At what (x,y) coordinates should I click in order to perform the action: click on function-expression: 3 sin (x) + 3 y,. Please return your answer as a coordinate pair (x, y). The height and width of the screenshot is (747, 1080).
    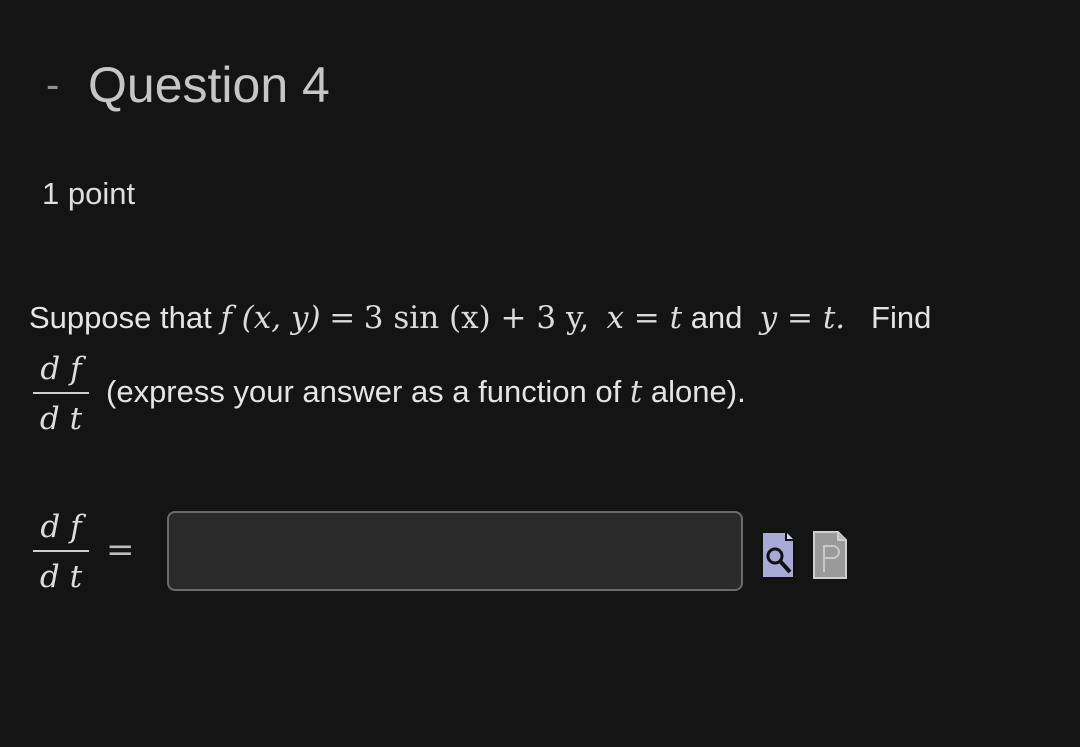
    Looking at the image, I should click on (476, 318).